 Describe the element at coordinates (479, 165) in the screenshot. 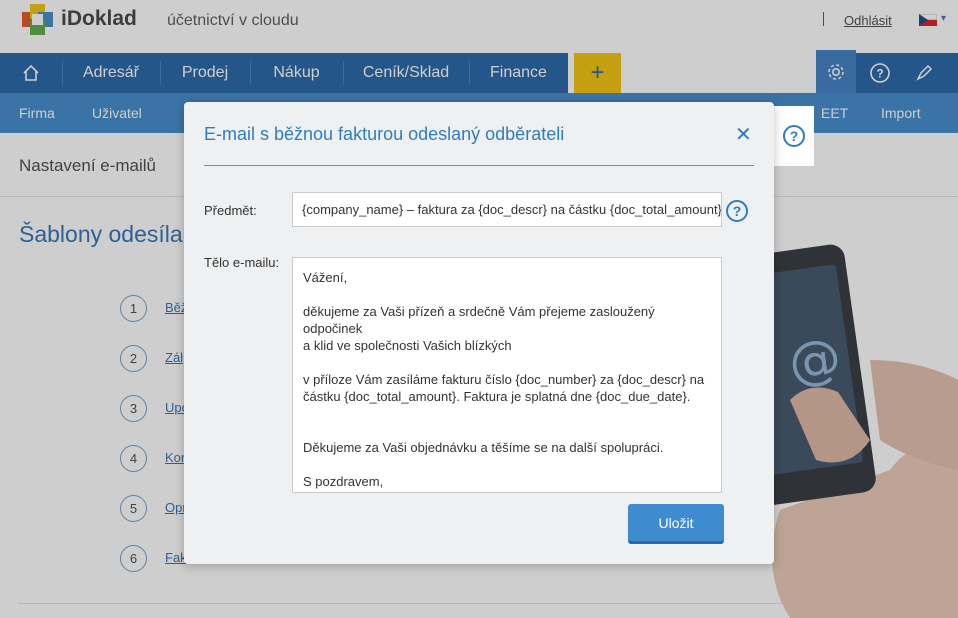

I see `divider` at that location.